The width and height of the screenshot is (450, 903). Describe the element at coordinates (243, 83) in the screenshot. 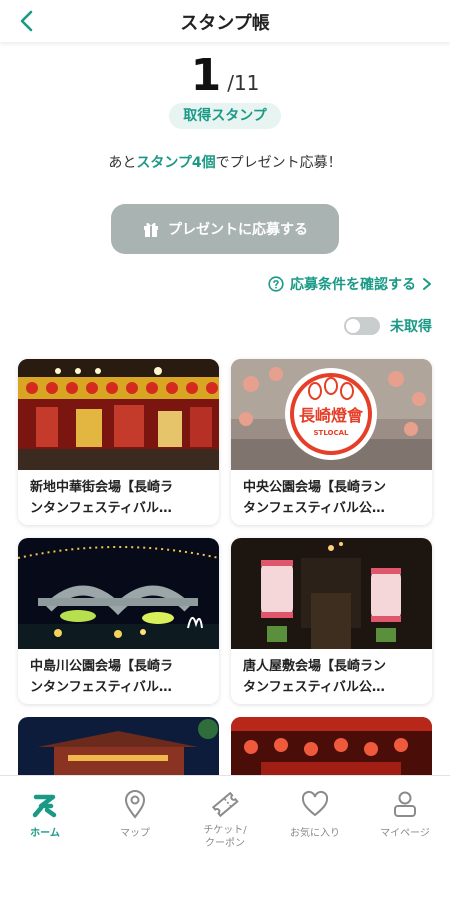

I see `total-count: /11` at that location.